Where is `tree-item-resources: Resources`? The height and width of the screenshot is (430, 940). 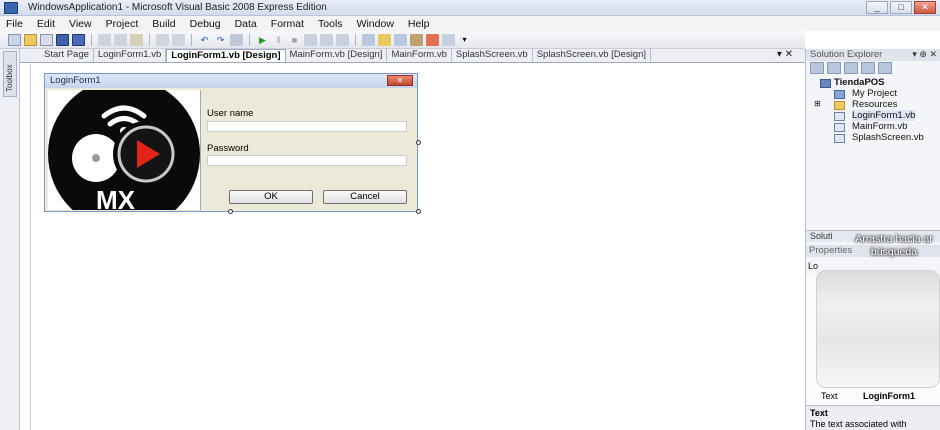 tree-item-resources: Resources is located at coordinates (874, 104).